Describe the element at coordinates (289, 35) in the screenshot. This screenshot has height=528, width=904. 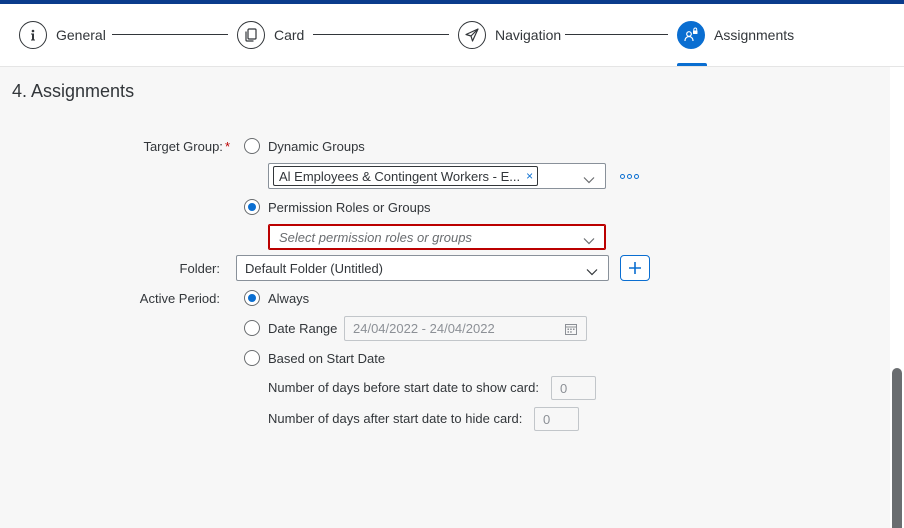
I see `wizard-step-label: Card` at that location.